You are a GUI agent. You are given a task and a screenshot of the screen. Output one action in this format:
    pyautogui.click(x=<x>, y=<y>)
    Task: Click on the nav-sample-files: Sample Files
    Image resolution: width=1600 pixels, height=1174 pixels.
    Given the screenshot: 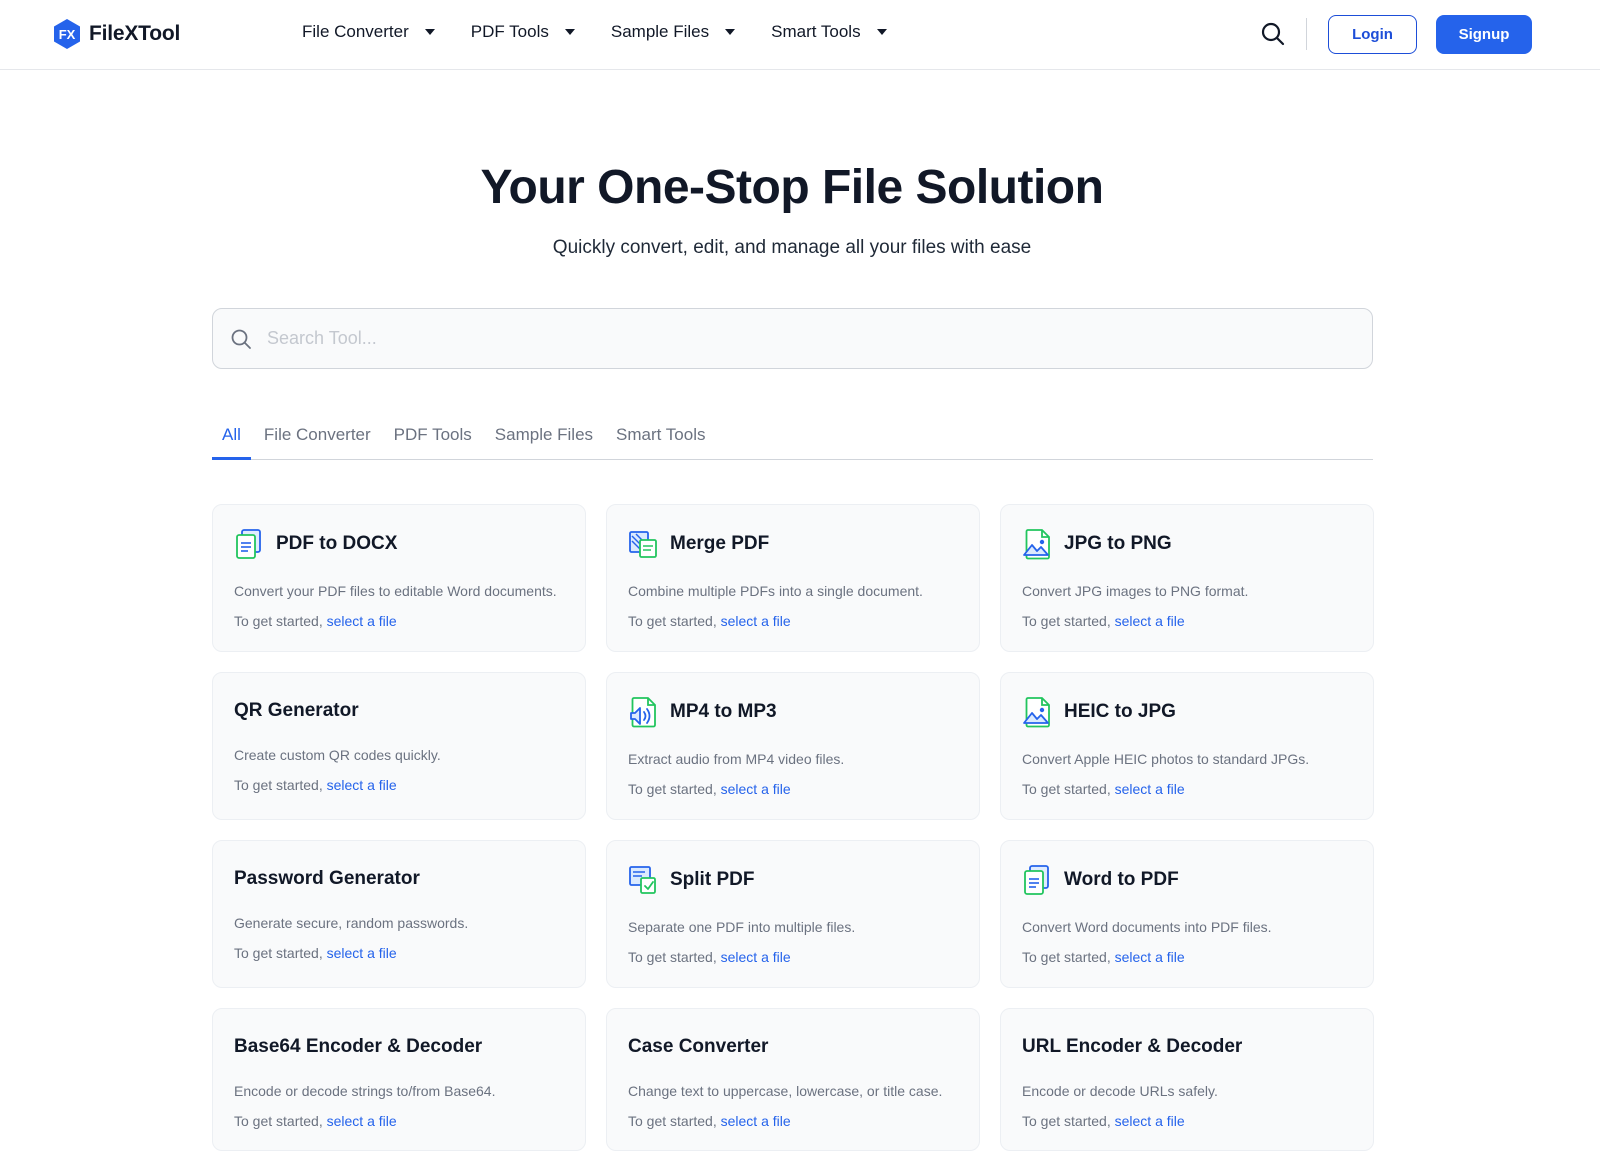 What is the action you would take?
    pyautogui.click(x=673, y=32)
    